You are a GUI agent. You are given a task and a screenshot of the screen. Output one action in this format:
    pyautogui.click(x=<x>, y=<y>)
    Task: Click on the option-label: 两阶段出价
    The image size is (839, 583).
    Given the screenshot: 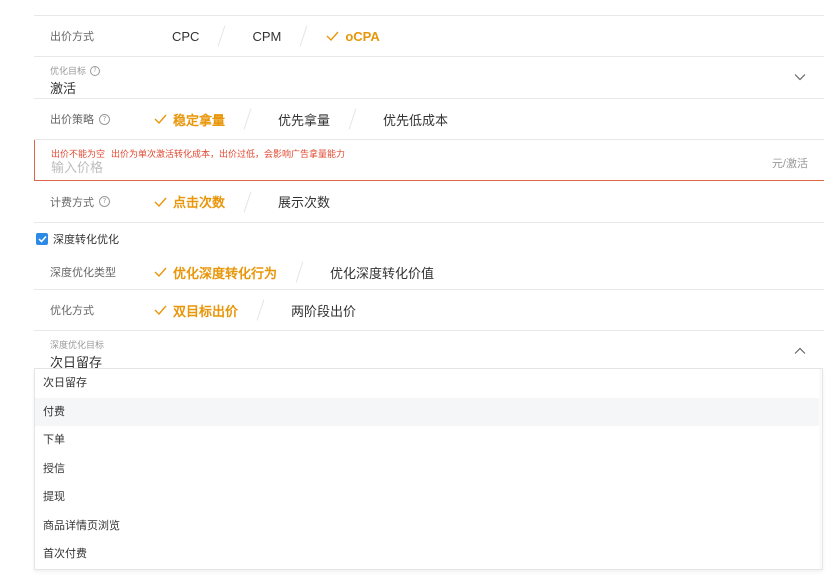 What is the action you would take?
    pyautogui.click(x=324, y=311)
    